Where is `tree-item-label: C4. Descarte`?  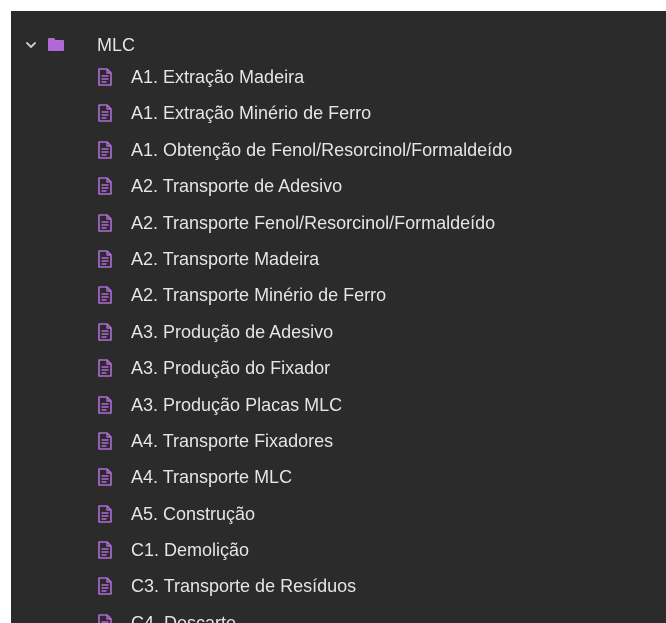
tree-item-label: C4. Descarte is located at coordinates (184, 617).